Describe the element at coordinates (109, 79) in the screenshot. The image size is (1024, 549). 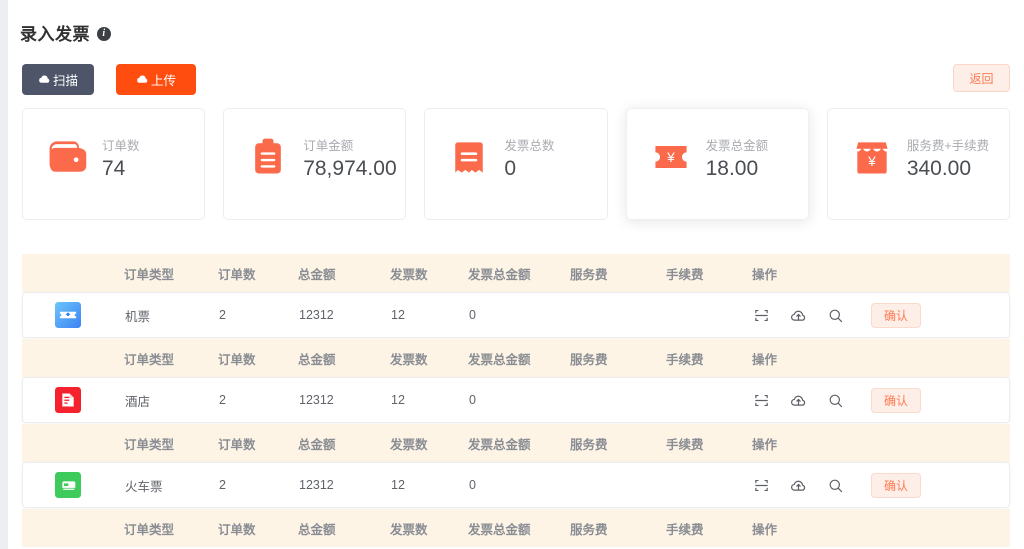
I see `toolbar: 扫描 上传` at that location.